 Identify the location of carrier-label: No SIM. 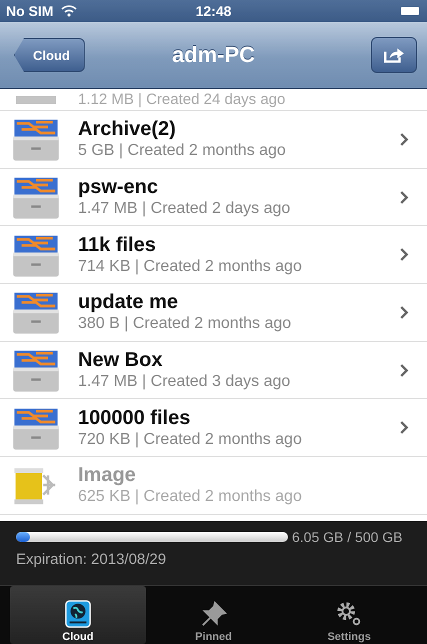
(30, 11).